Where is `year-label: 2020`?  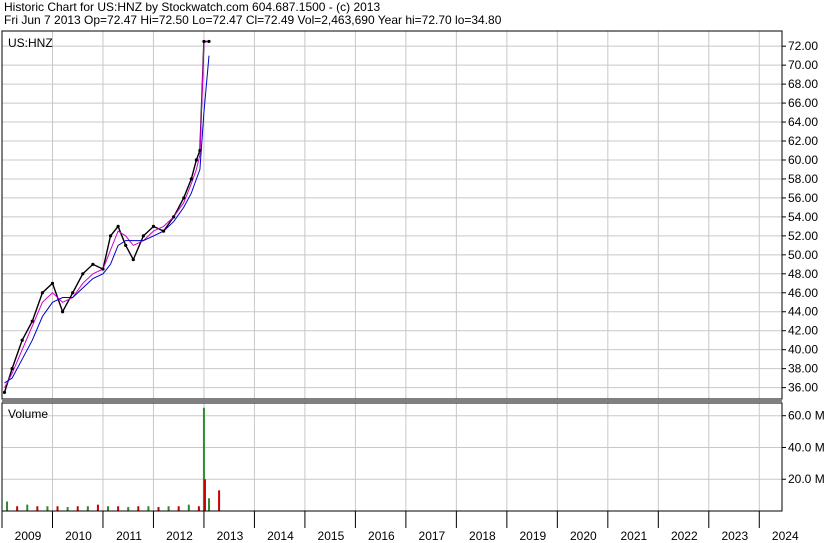 year-label: 2020 is located at coordinates (583, 536).